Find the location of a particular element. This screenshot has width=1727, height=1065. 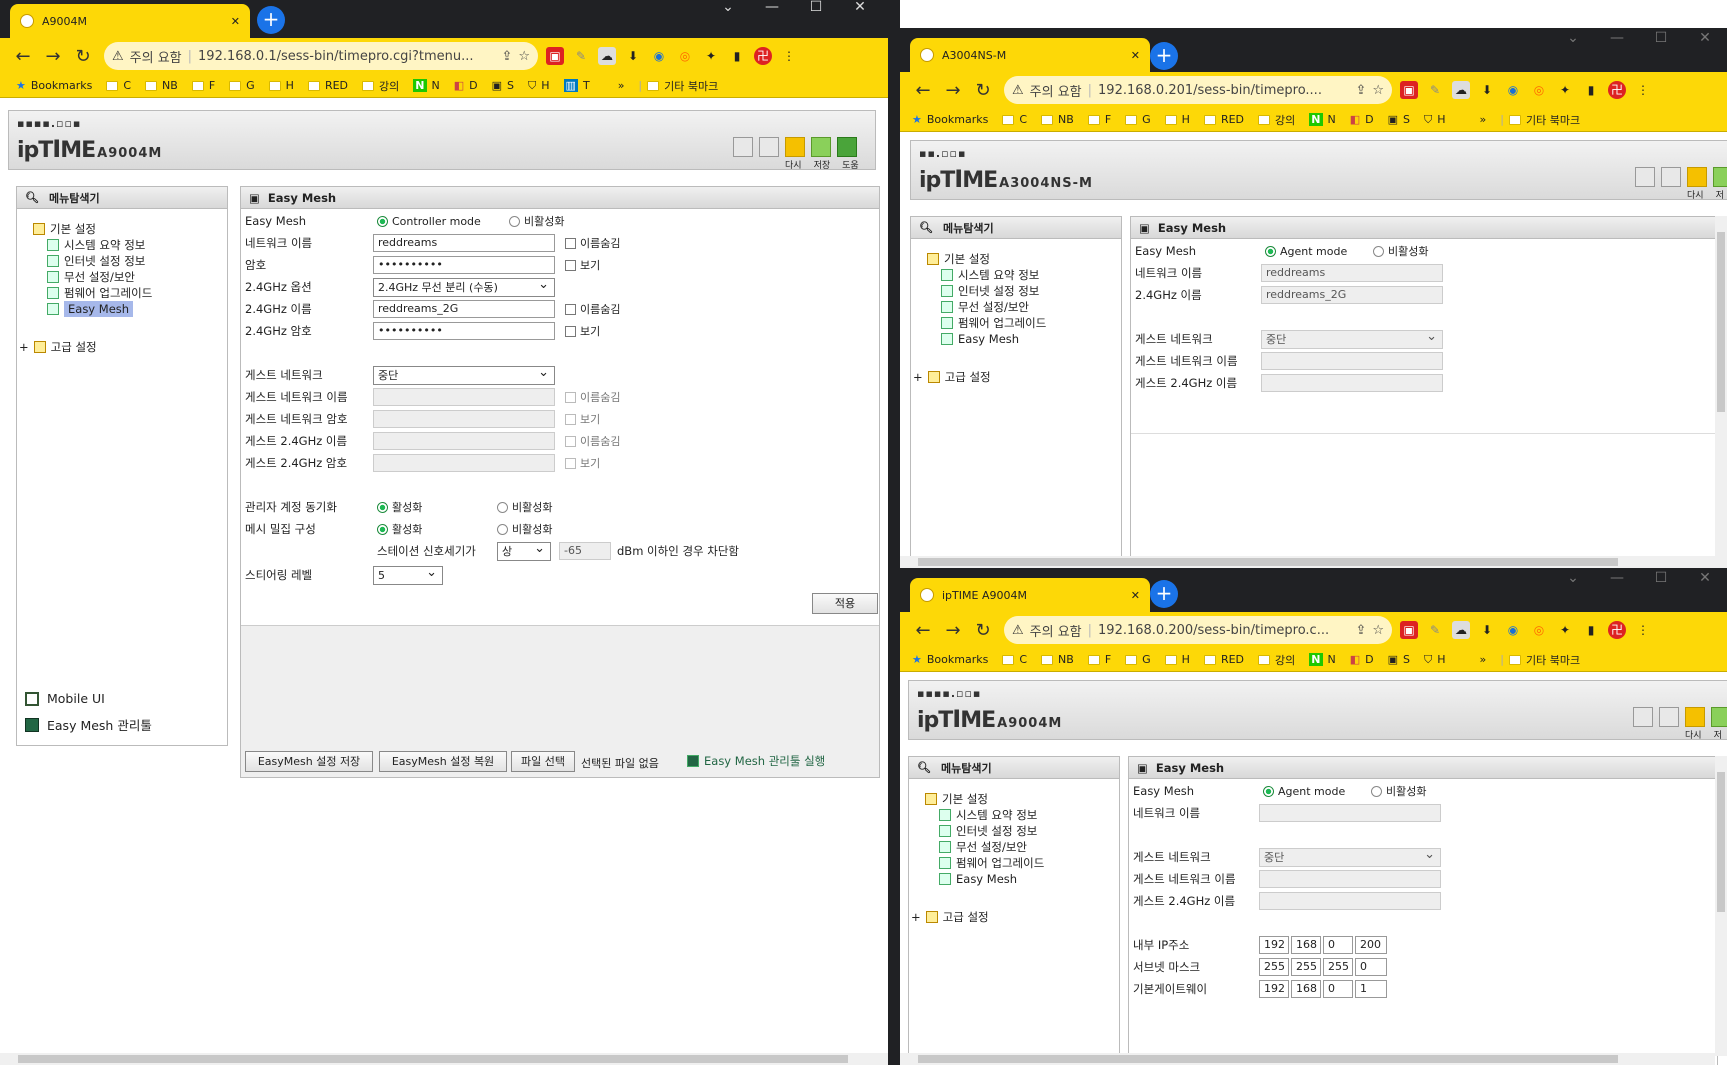

hide-24ghz-name-checkbox: 이름숨김 is located at coordinates (592, 309).